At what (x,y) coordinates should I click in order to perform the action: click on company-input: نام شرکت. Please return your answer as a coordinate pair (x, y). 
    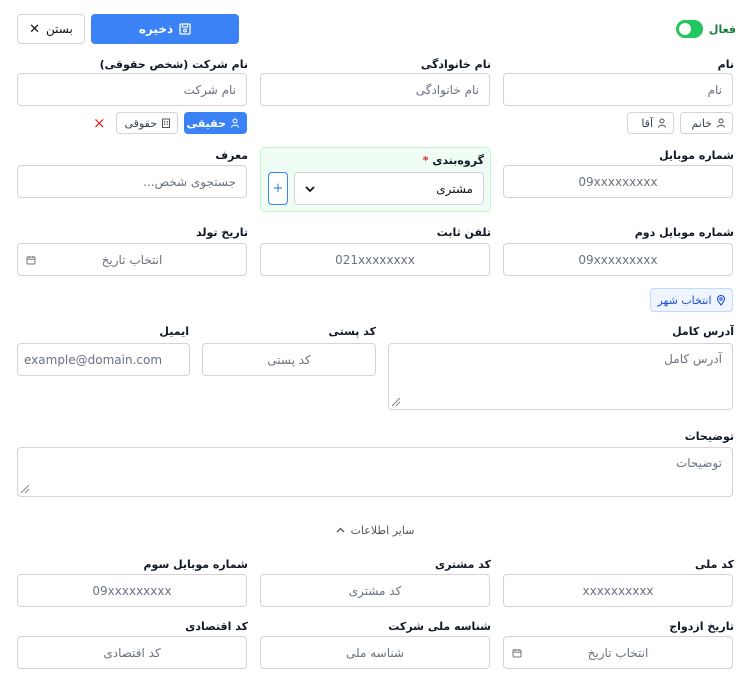
    Looking at the image, I should click on (132, 89).